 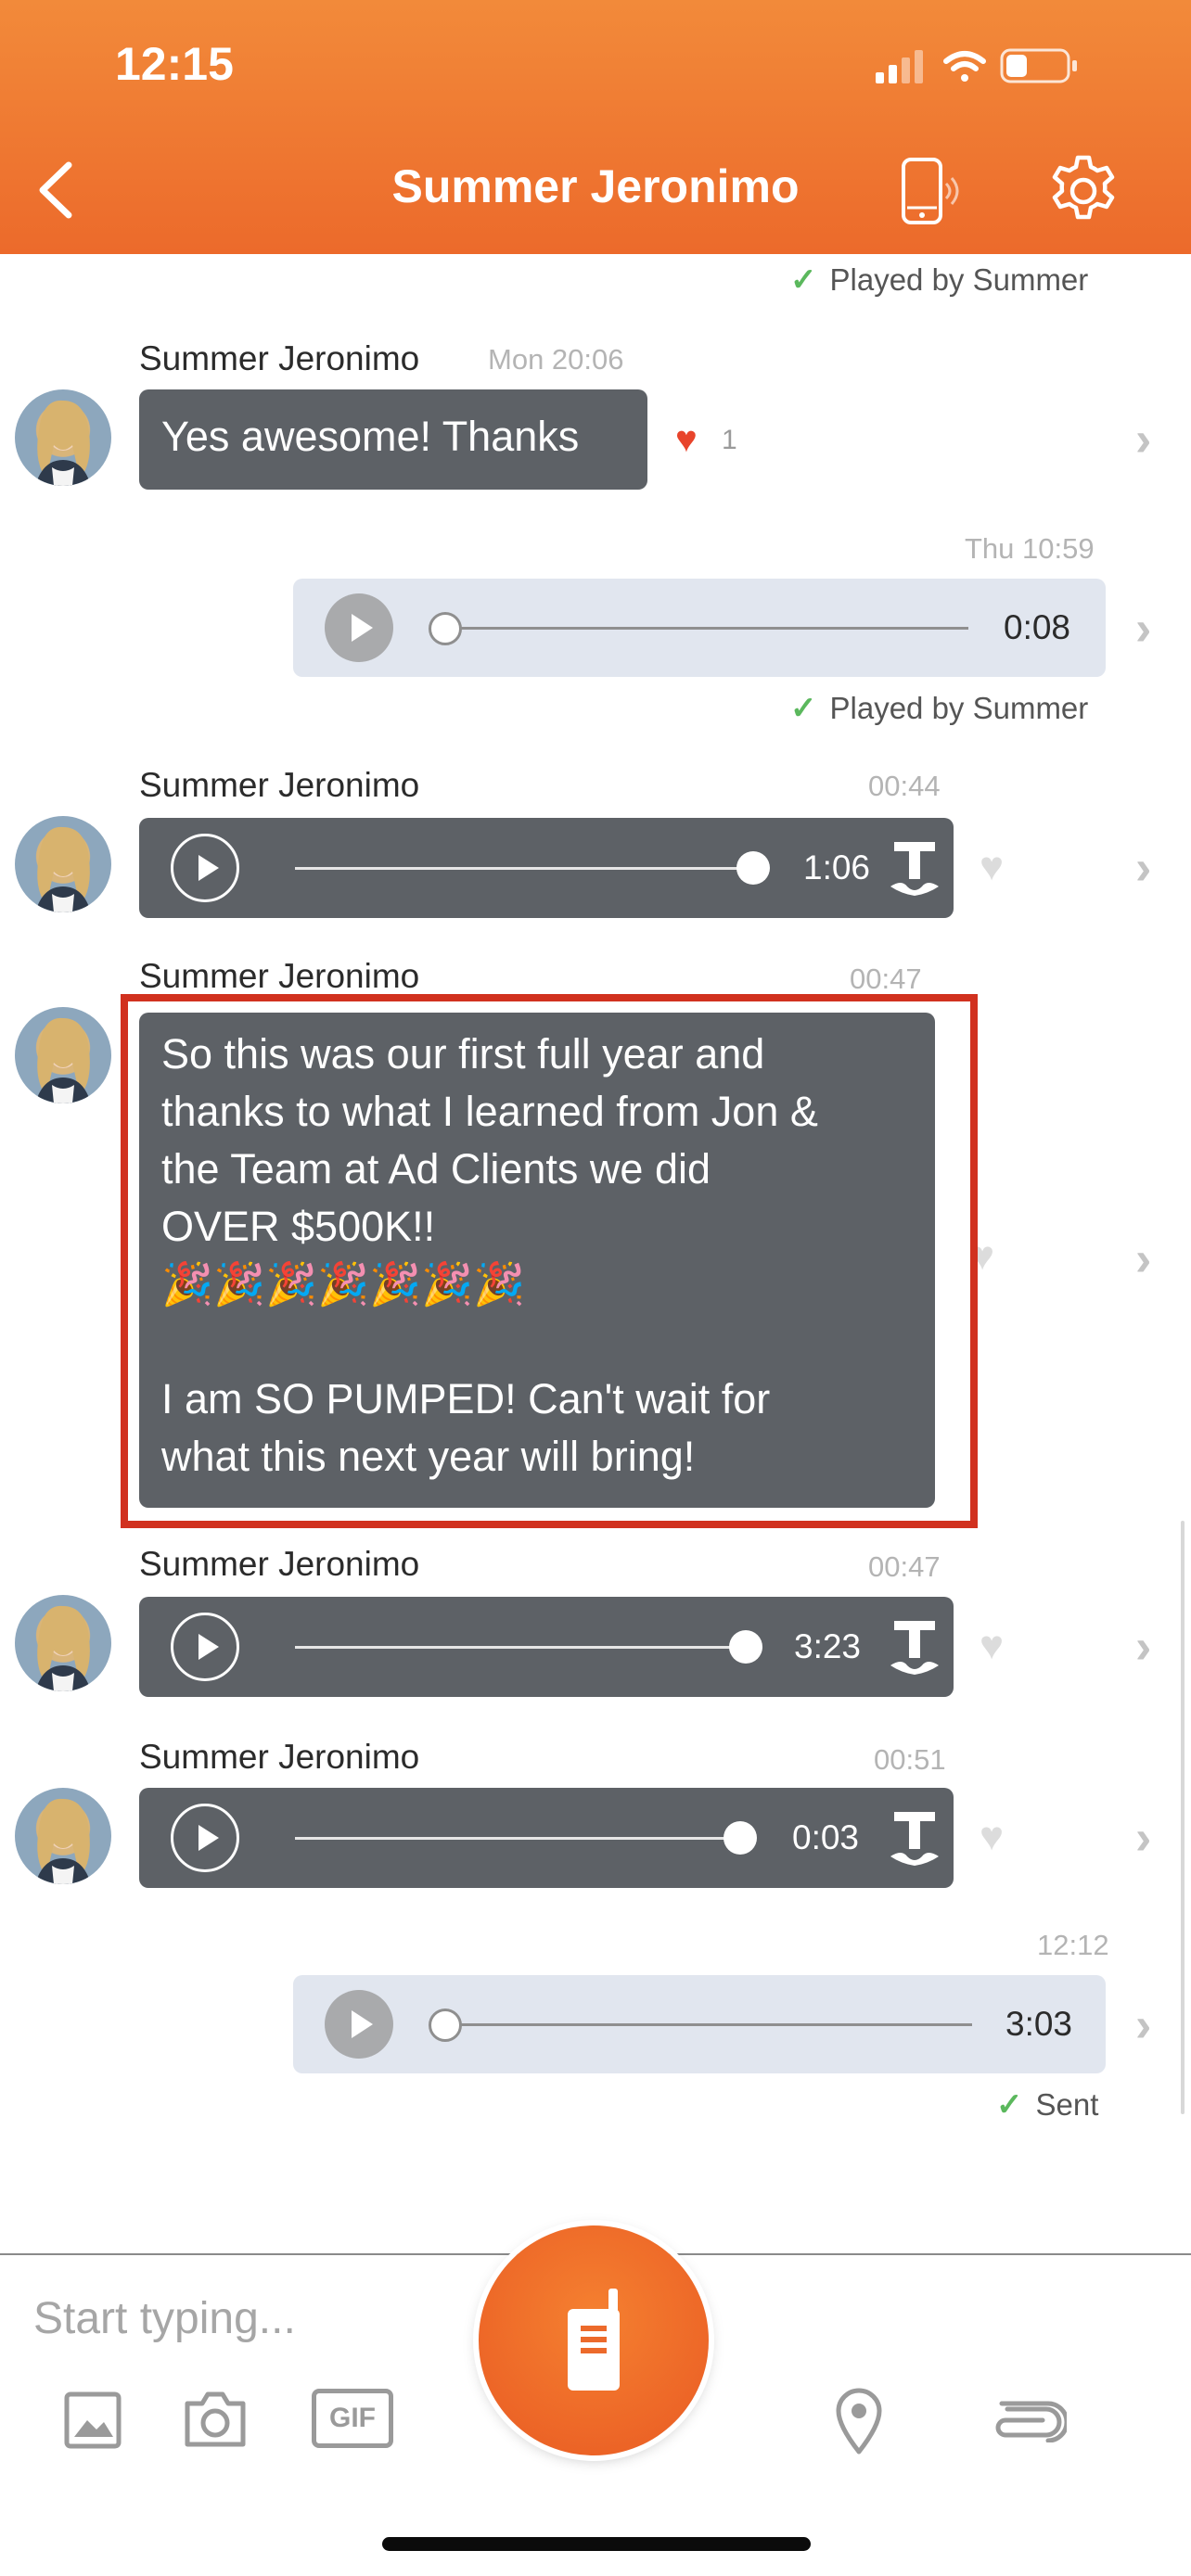 What do you see at coordinates (1073, 1945) in the screenshot?
I see `message-time: 12:12` at bounding box center [1073, 1945].